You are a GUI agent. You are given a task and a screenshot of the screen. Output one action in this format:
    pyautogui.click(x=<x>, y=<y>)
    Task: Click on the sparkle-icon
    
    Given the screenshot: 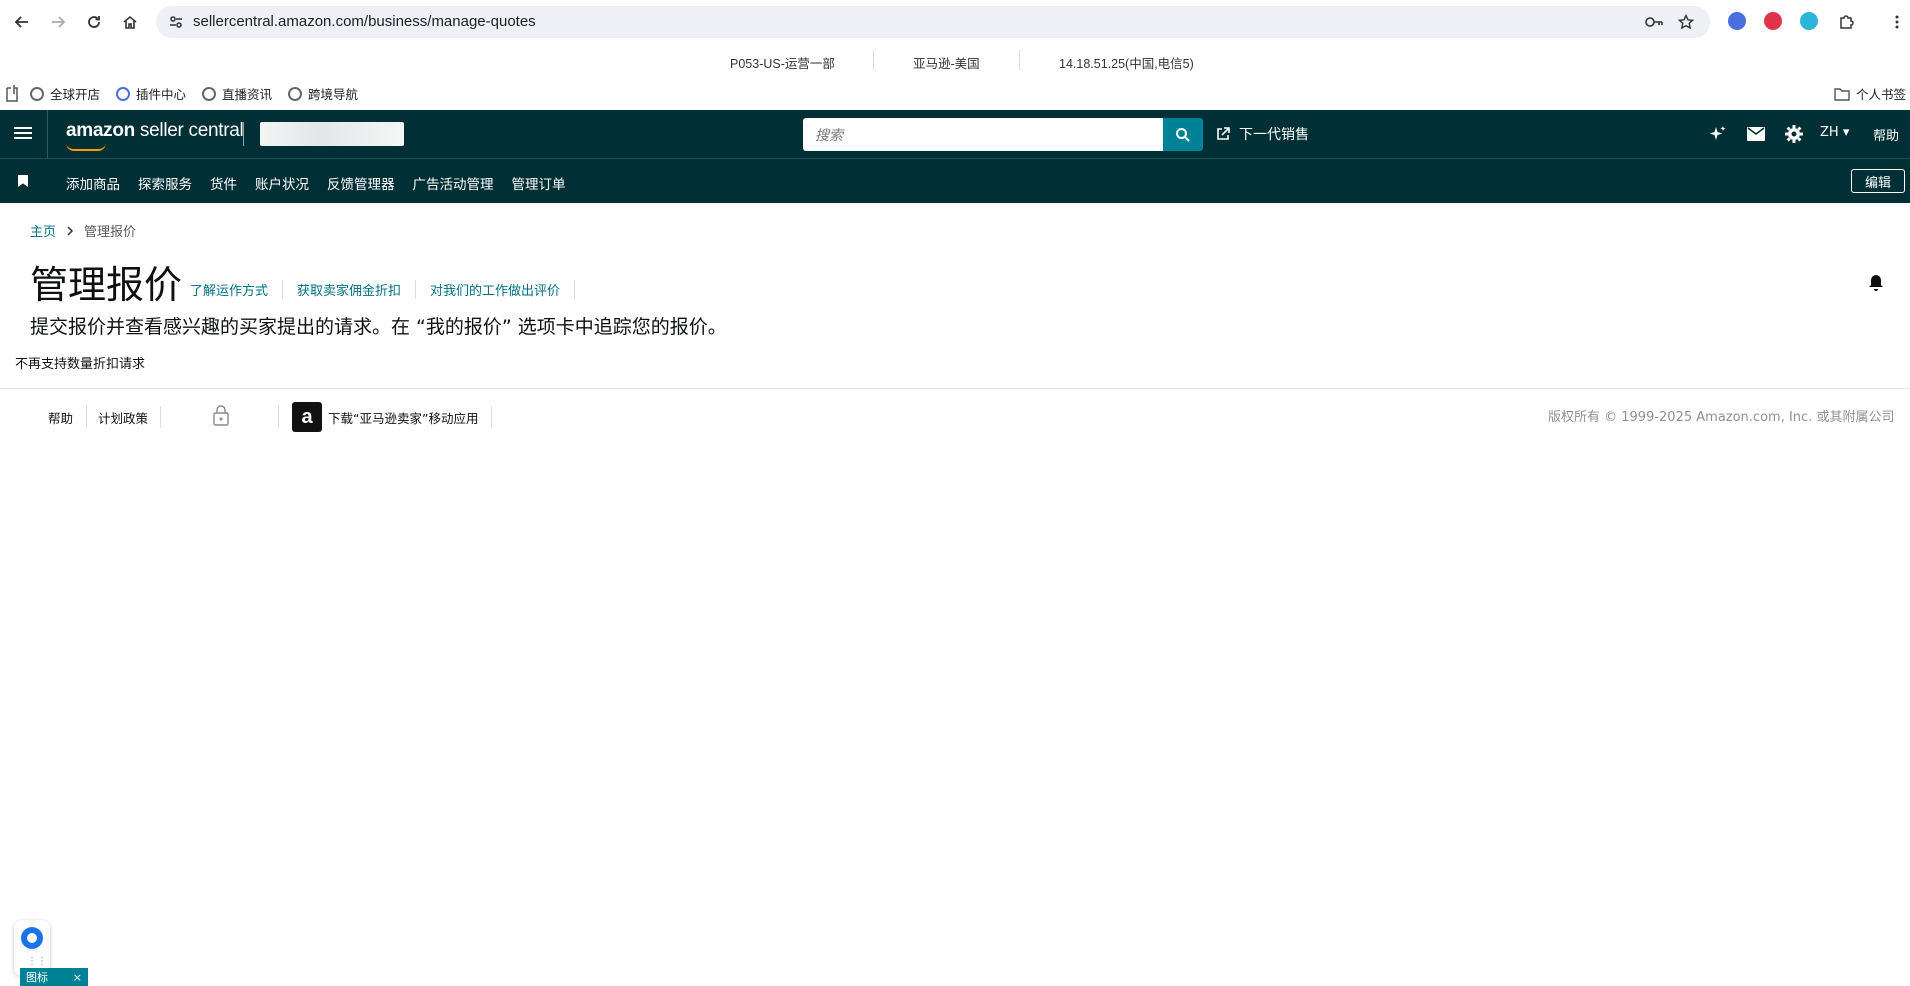 What is the action you would take?
    pyautogui.click(x=1718, y=134)
    